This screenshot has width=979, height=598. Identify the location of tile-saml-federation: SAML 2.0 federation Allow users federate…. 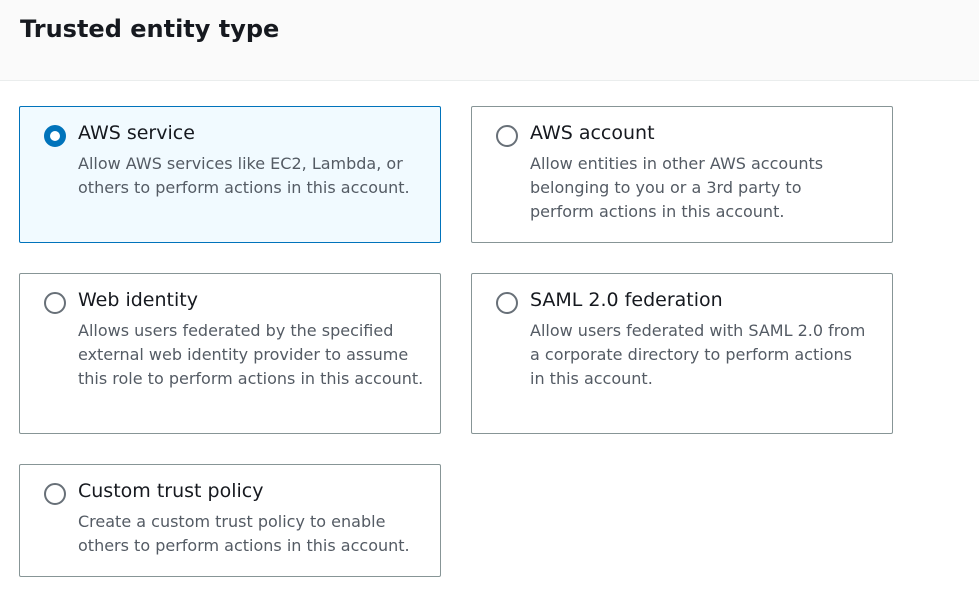
(682, 353).